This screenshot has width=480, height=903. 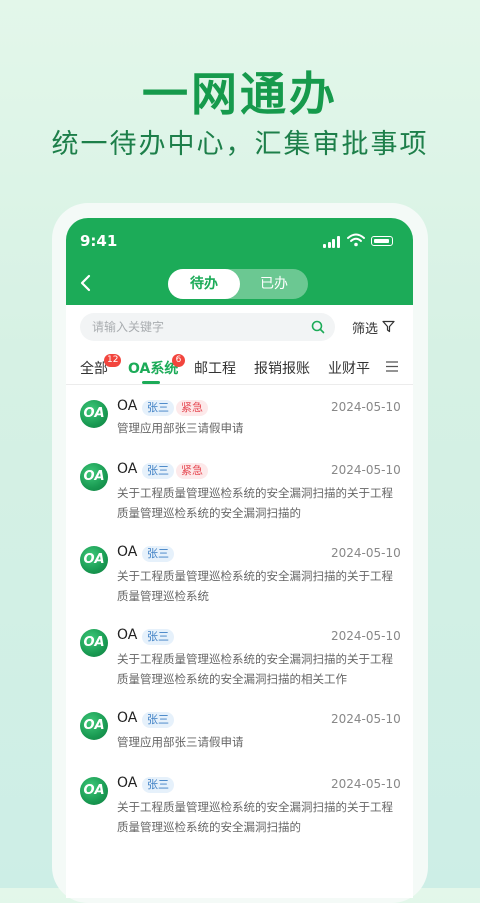 What do you see at coordinates (255, 586) in the screenshot?
I see `item-description: 关于工程质量管理巡检系统的安全漏洞扫描的关于工程质量管理巡检系统` at bounding box center [255, 586].